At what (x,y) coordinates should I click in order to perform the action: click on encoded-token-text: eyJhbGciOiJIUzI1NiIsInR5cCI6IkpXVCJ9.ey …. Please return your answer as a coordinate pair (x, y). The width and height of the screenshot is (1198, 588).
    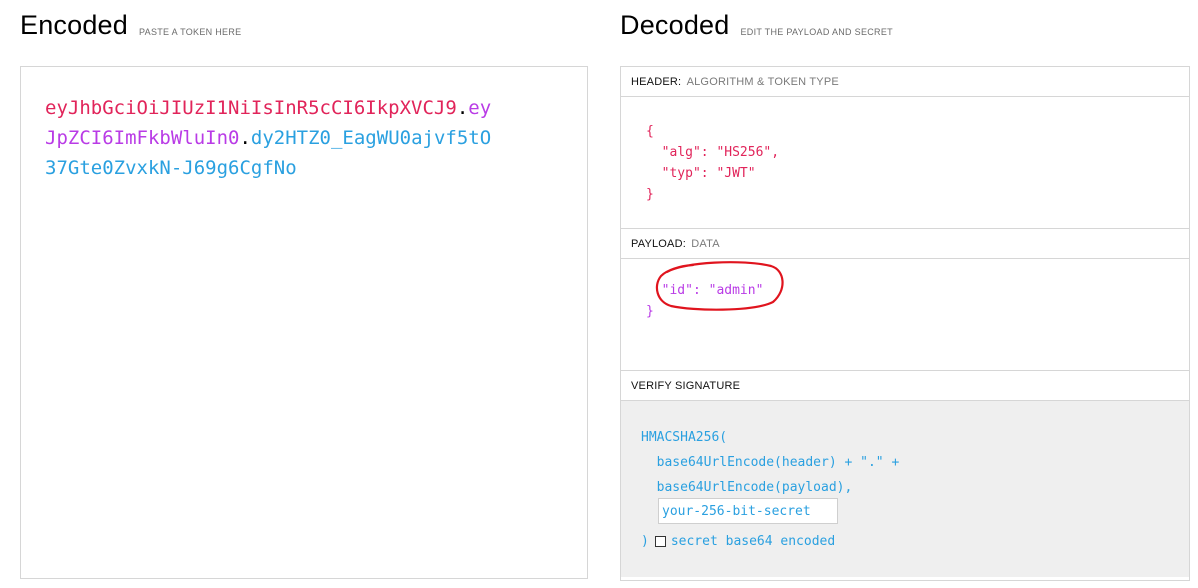
    Looking at the image, I should click on (295, 138).